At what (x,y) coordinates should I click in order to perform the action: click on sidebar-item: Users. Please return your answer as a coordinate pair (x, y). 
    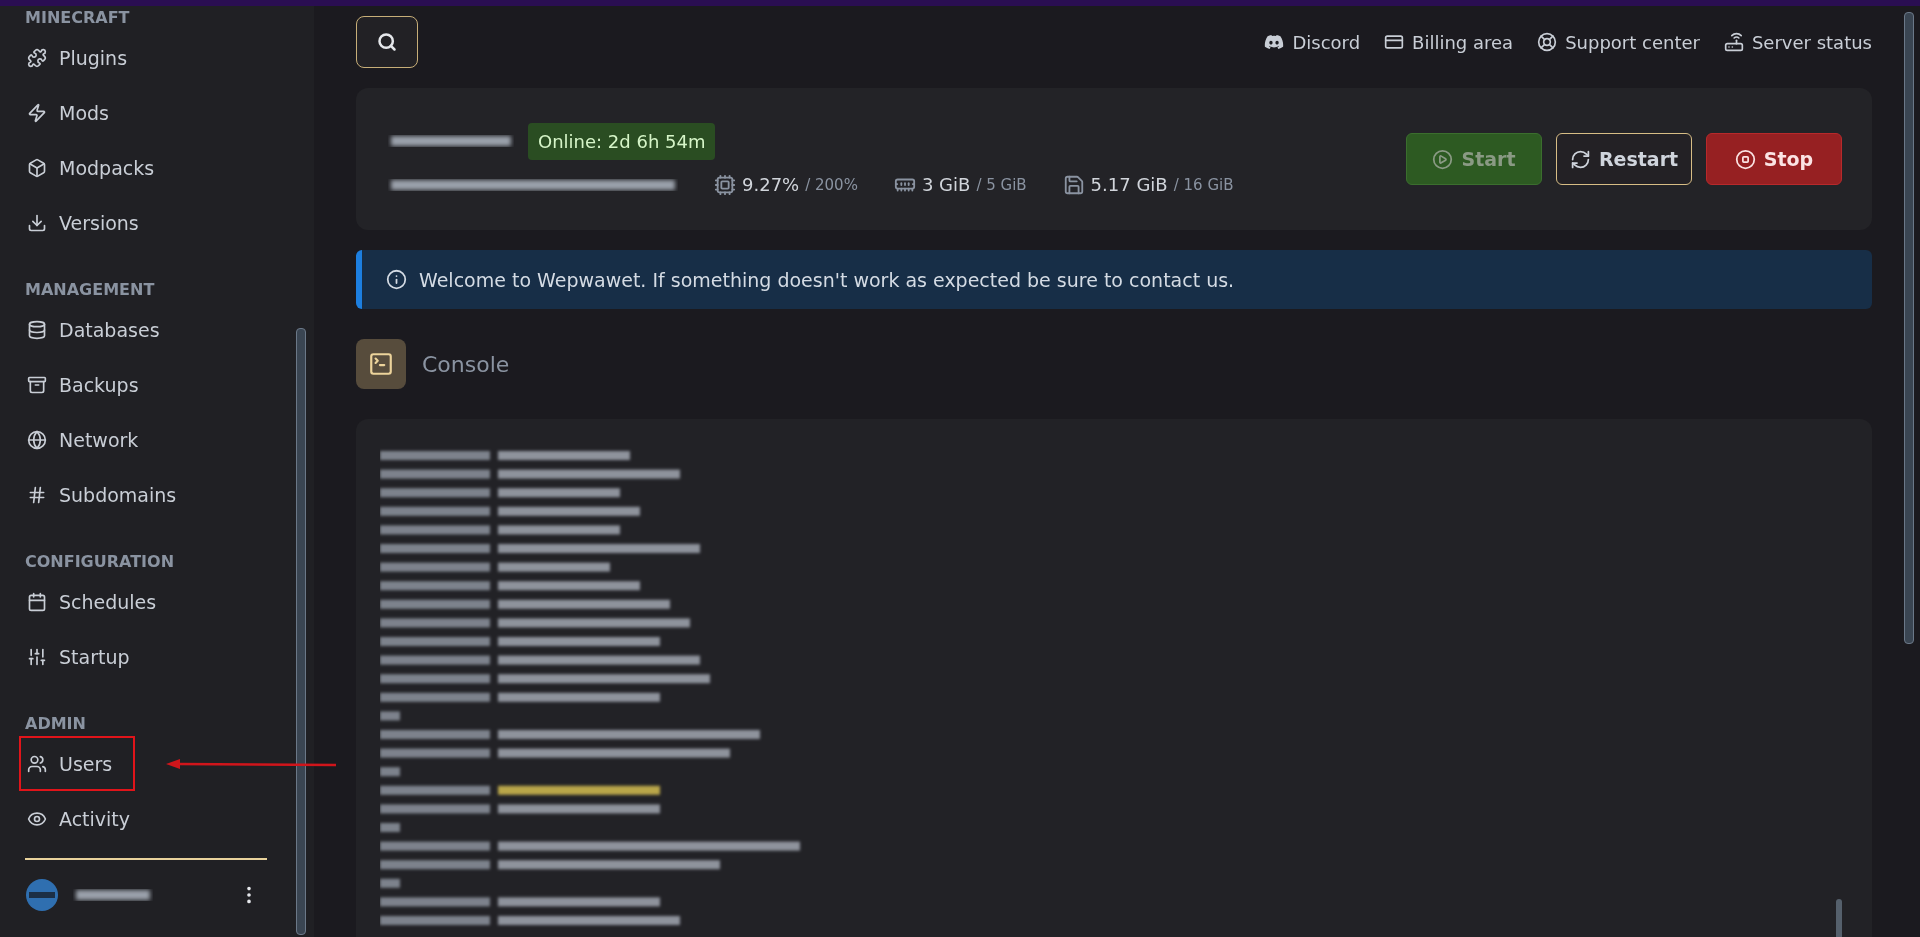
    Looking at the image, I should click on (77, 763).